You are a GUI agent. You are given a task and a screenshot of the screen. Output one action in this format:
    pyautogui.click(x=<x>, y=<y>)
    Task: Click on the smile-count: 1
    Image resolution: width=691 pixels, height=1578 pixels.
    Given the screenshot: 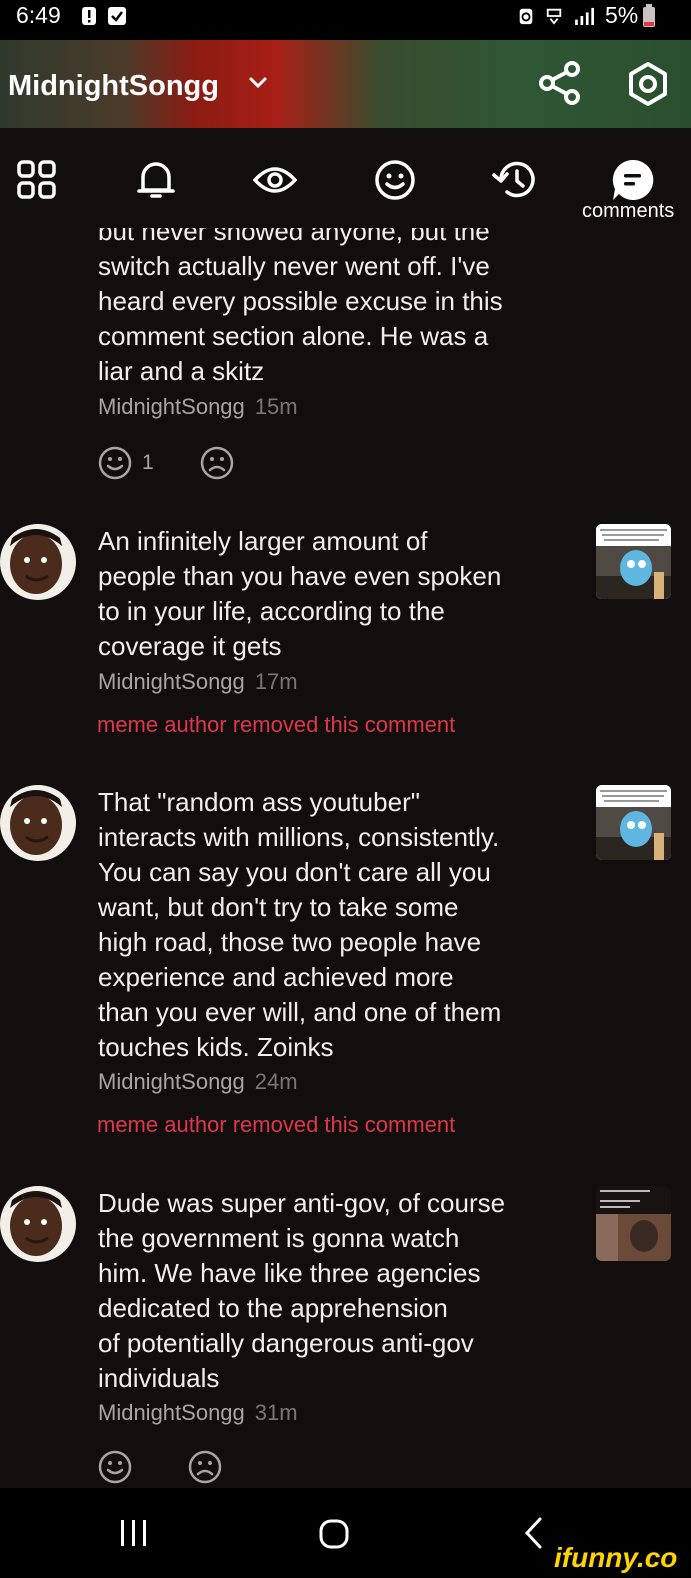 What is the action you would take?
    pyautogui.click(x=148, y=462)
    